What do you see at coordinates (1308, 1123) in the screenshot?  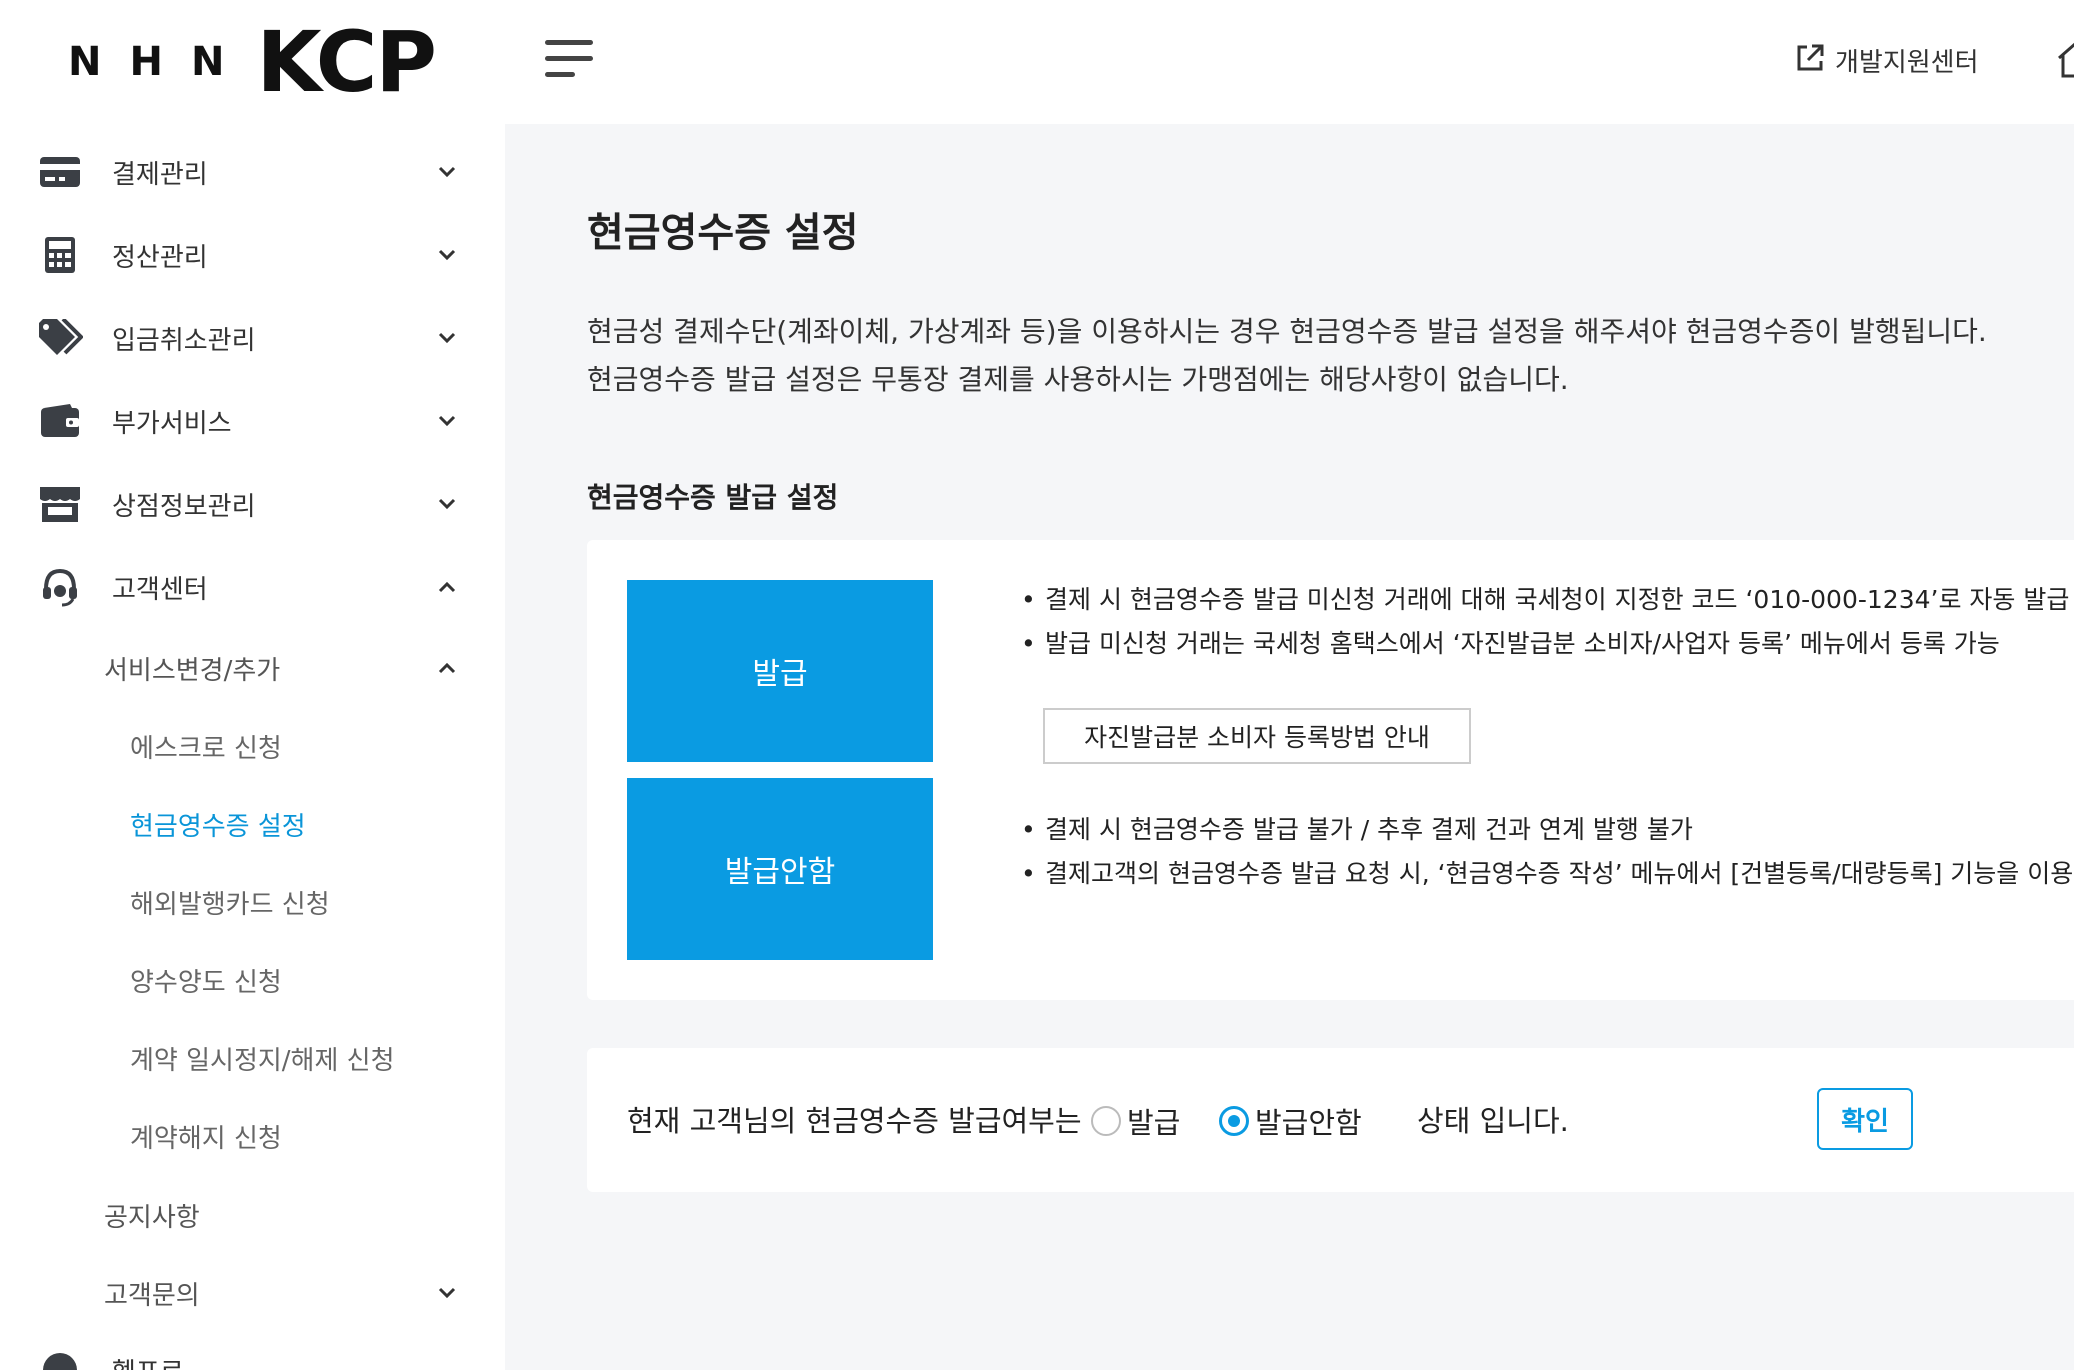 I see `radio-label: 발급안함` at bounding box center [1308, 1123].